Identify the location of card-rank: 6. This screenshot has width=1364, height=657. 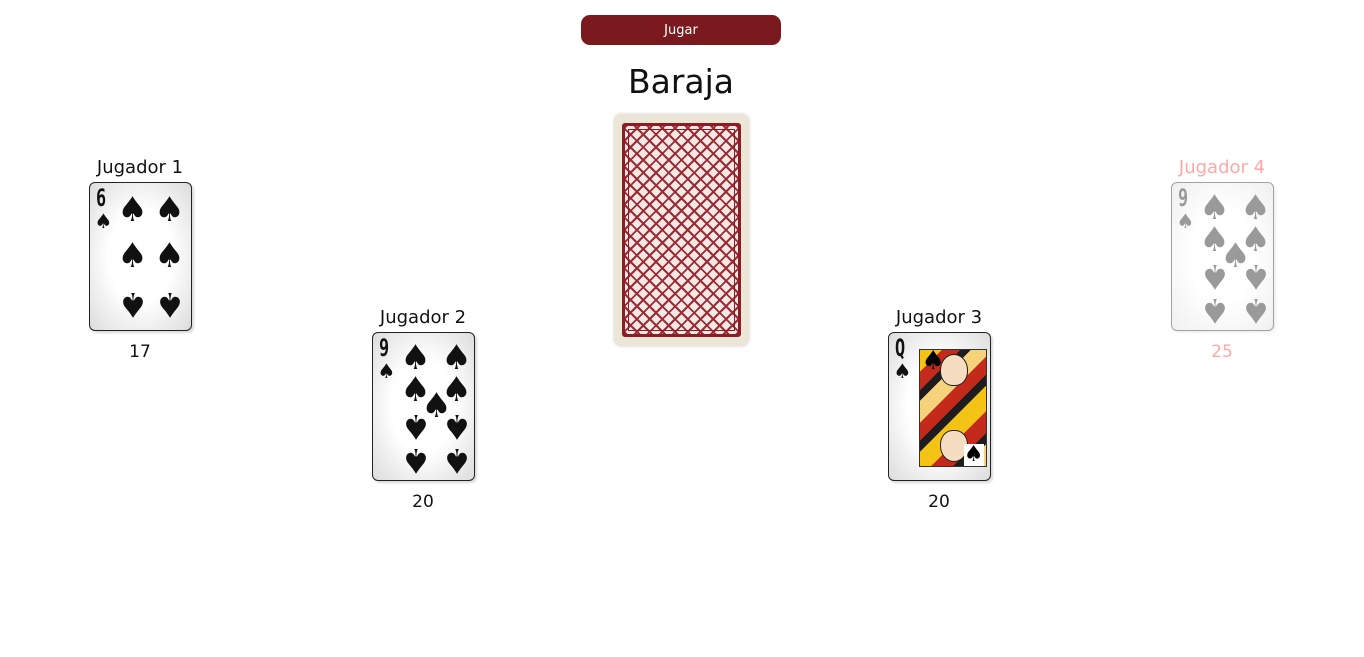
(100, 198).